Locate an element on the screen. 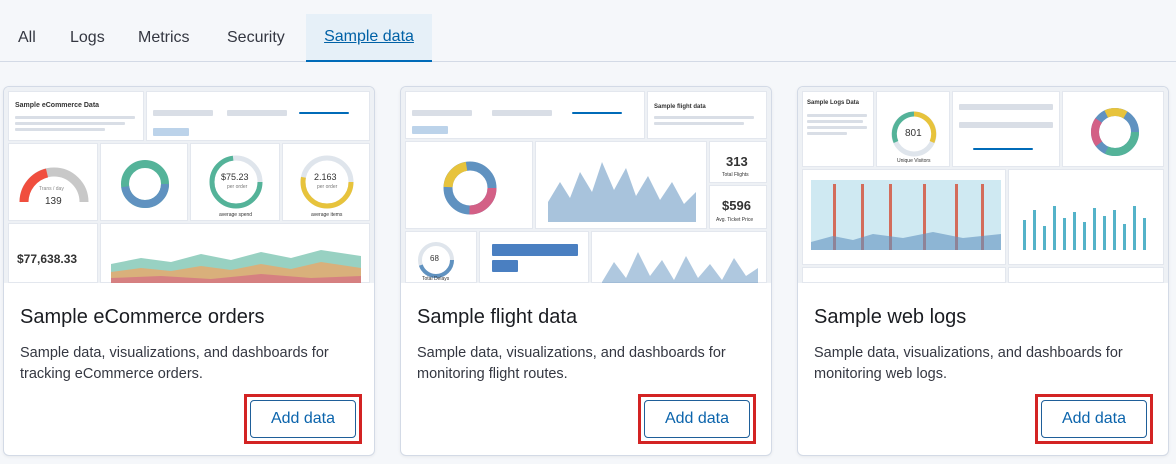 The image size is (1176, 464). weblogs-dashboard-preview: Sample Logs Data 801 Unique Visitors is located at coordinates (983, 185).